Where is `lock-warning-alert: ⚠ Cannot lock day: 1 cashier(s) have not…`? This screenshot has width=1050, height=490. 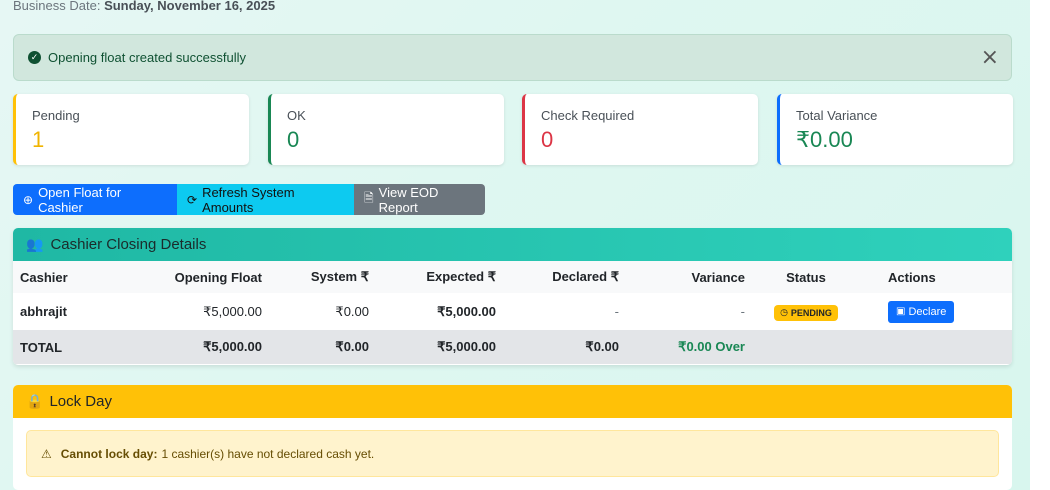
lock-warning-alert: ⚠ Cannot lock day: 1 cashier(s) have not… is located at coordinates (512, 453).